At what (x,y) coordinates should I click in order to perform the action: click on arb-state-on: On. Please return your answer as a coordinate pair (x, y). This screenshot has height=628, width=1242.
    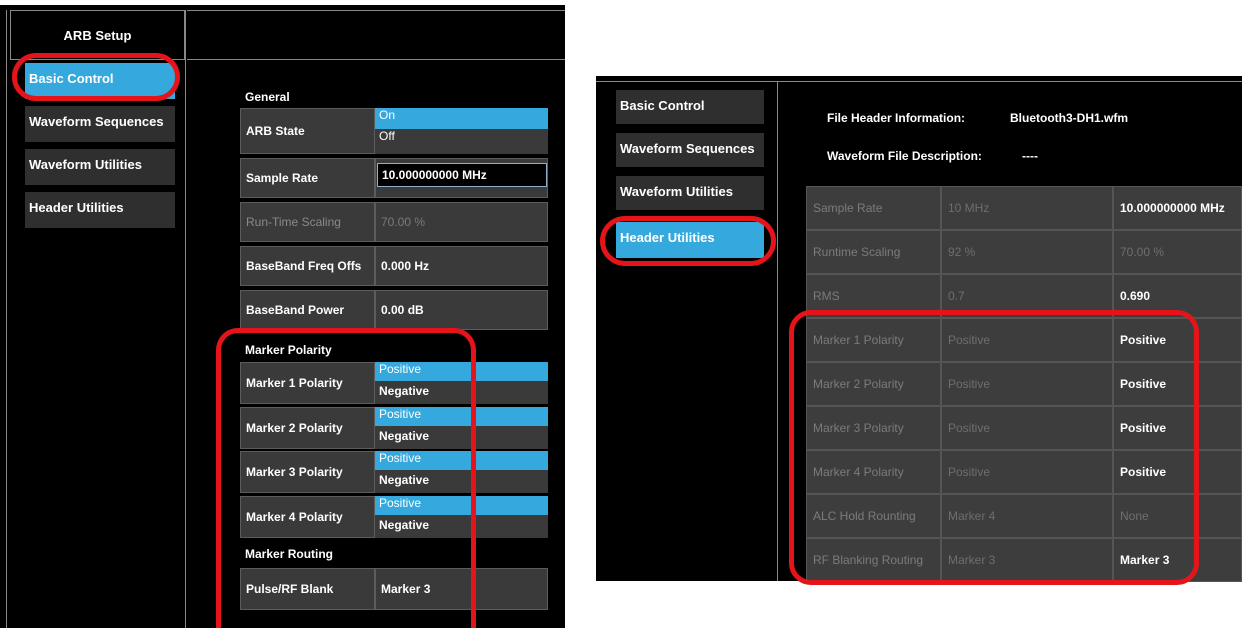
    Looking at the image, I should click on (461, 118).